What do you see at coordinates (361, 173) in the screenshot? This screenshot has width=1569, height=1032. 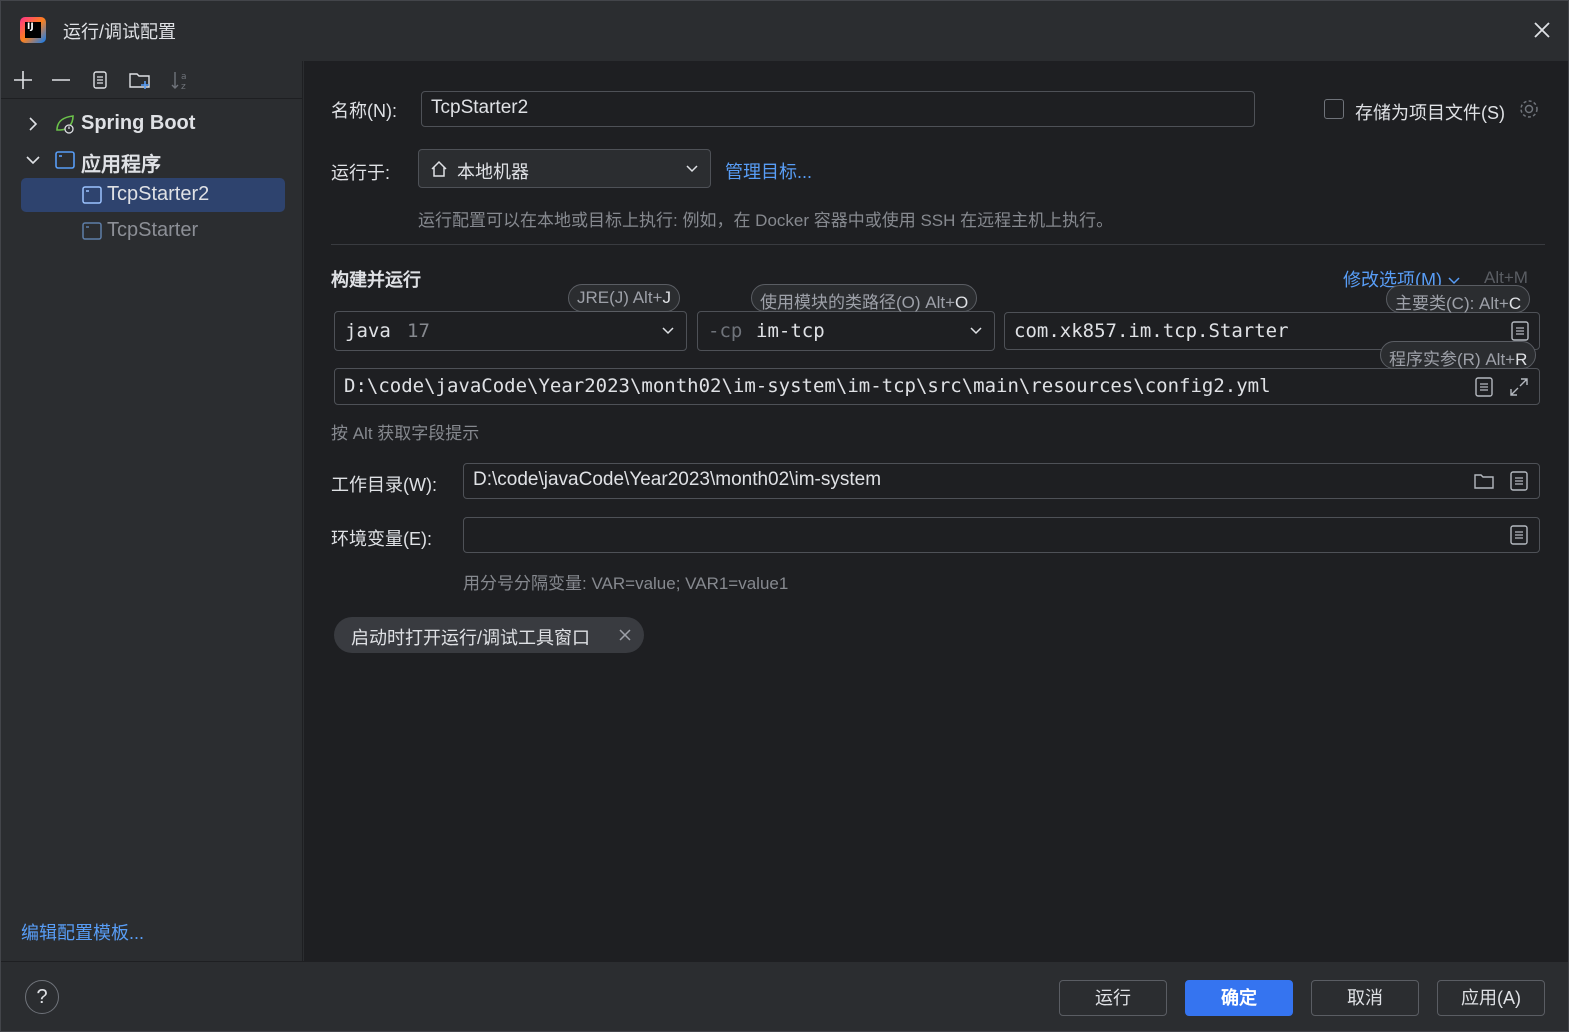 I see `run-on-label: 运行于:` at bounding box center [361, 173].